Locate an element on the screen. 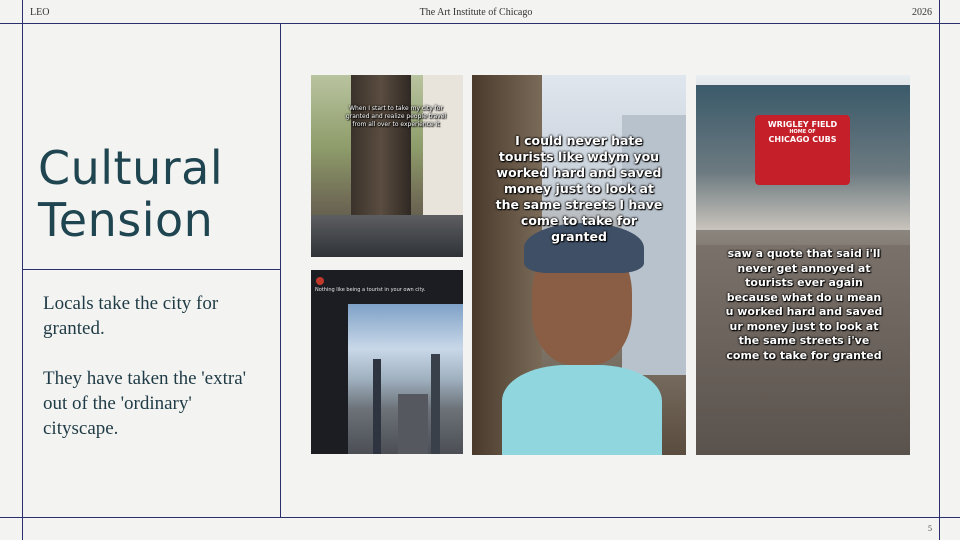 Image resolution: width=960 pixels, height=540 pixels. skyline-image is located at coordinates (405, 379).